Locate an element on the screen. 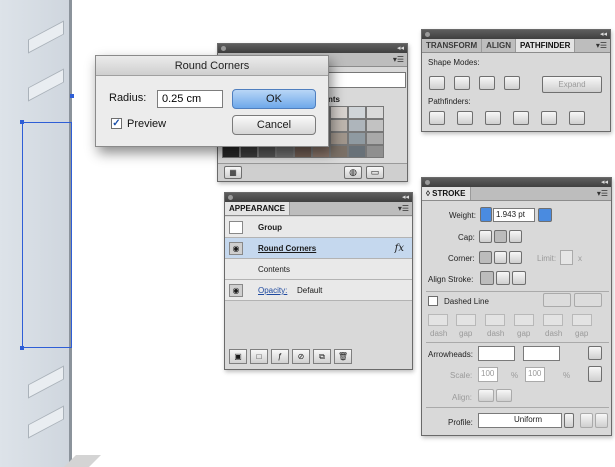 The image size is (615, 467). weight-dropdown-icon is located at coordinates (545, 215).